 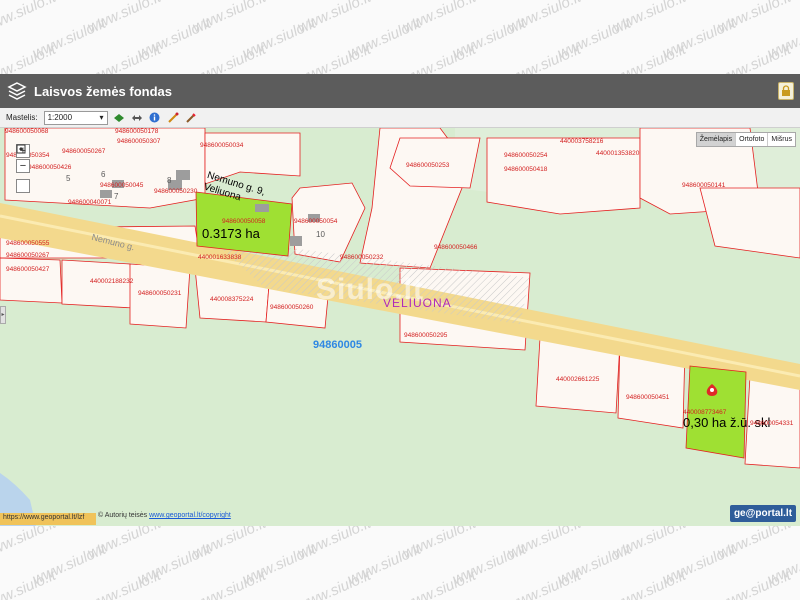 I want to click on parcel-id-label: 948600050427, so click(x=28, y=269).